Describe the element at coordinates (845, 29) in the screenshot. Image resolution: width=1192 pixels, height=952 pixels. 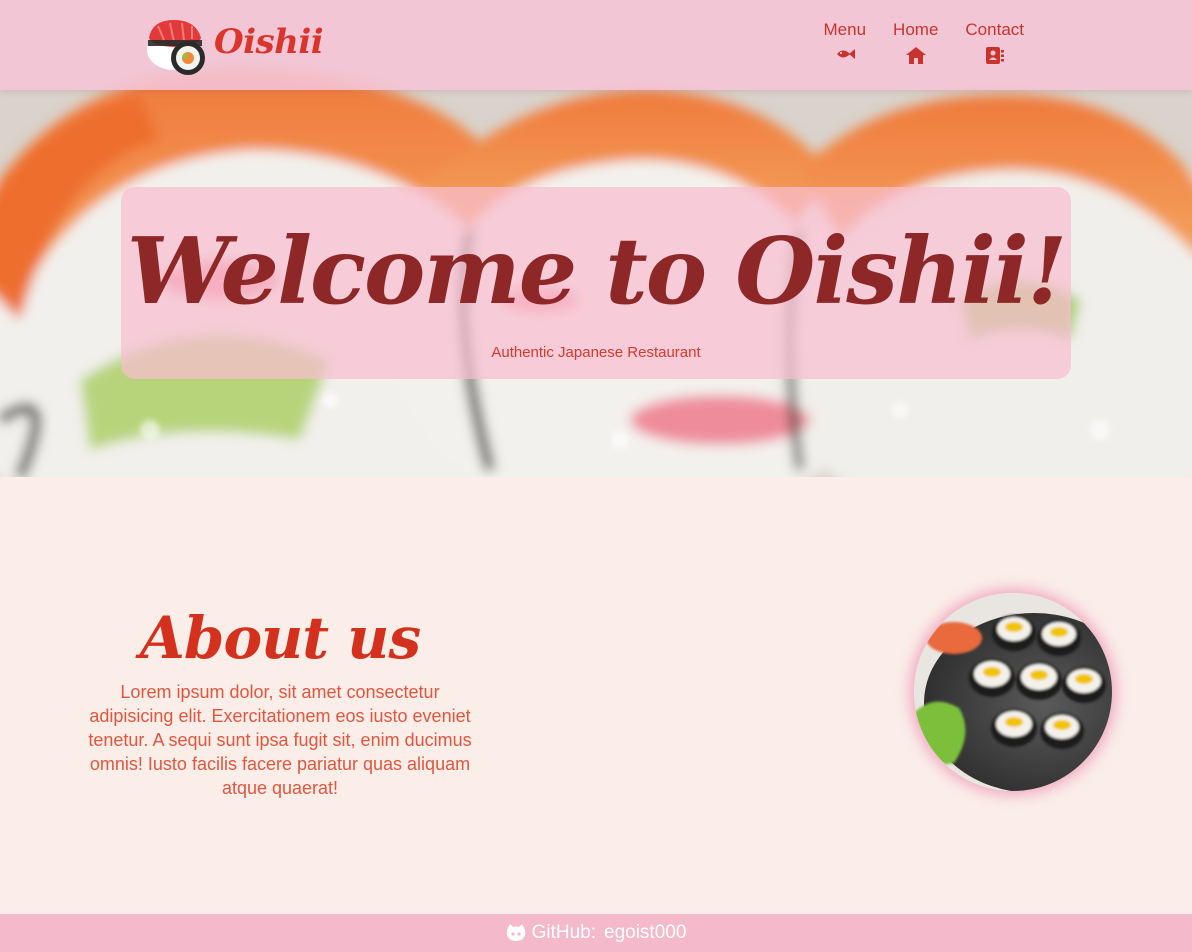
I see `nav-item-label: Menu` at that location.